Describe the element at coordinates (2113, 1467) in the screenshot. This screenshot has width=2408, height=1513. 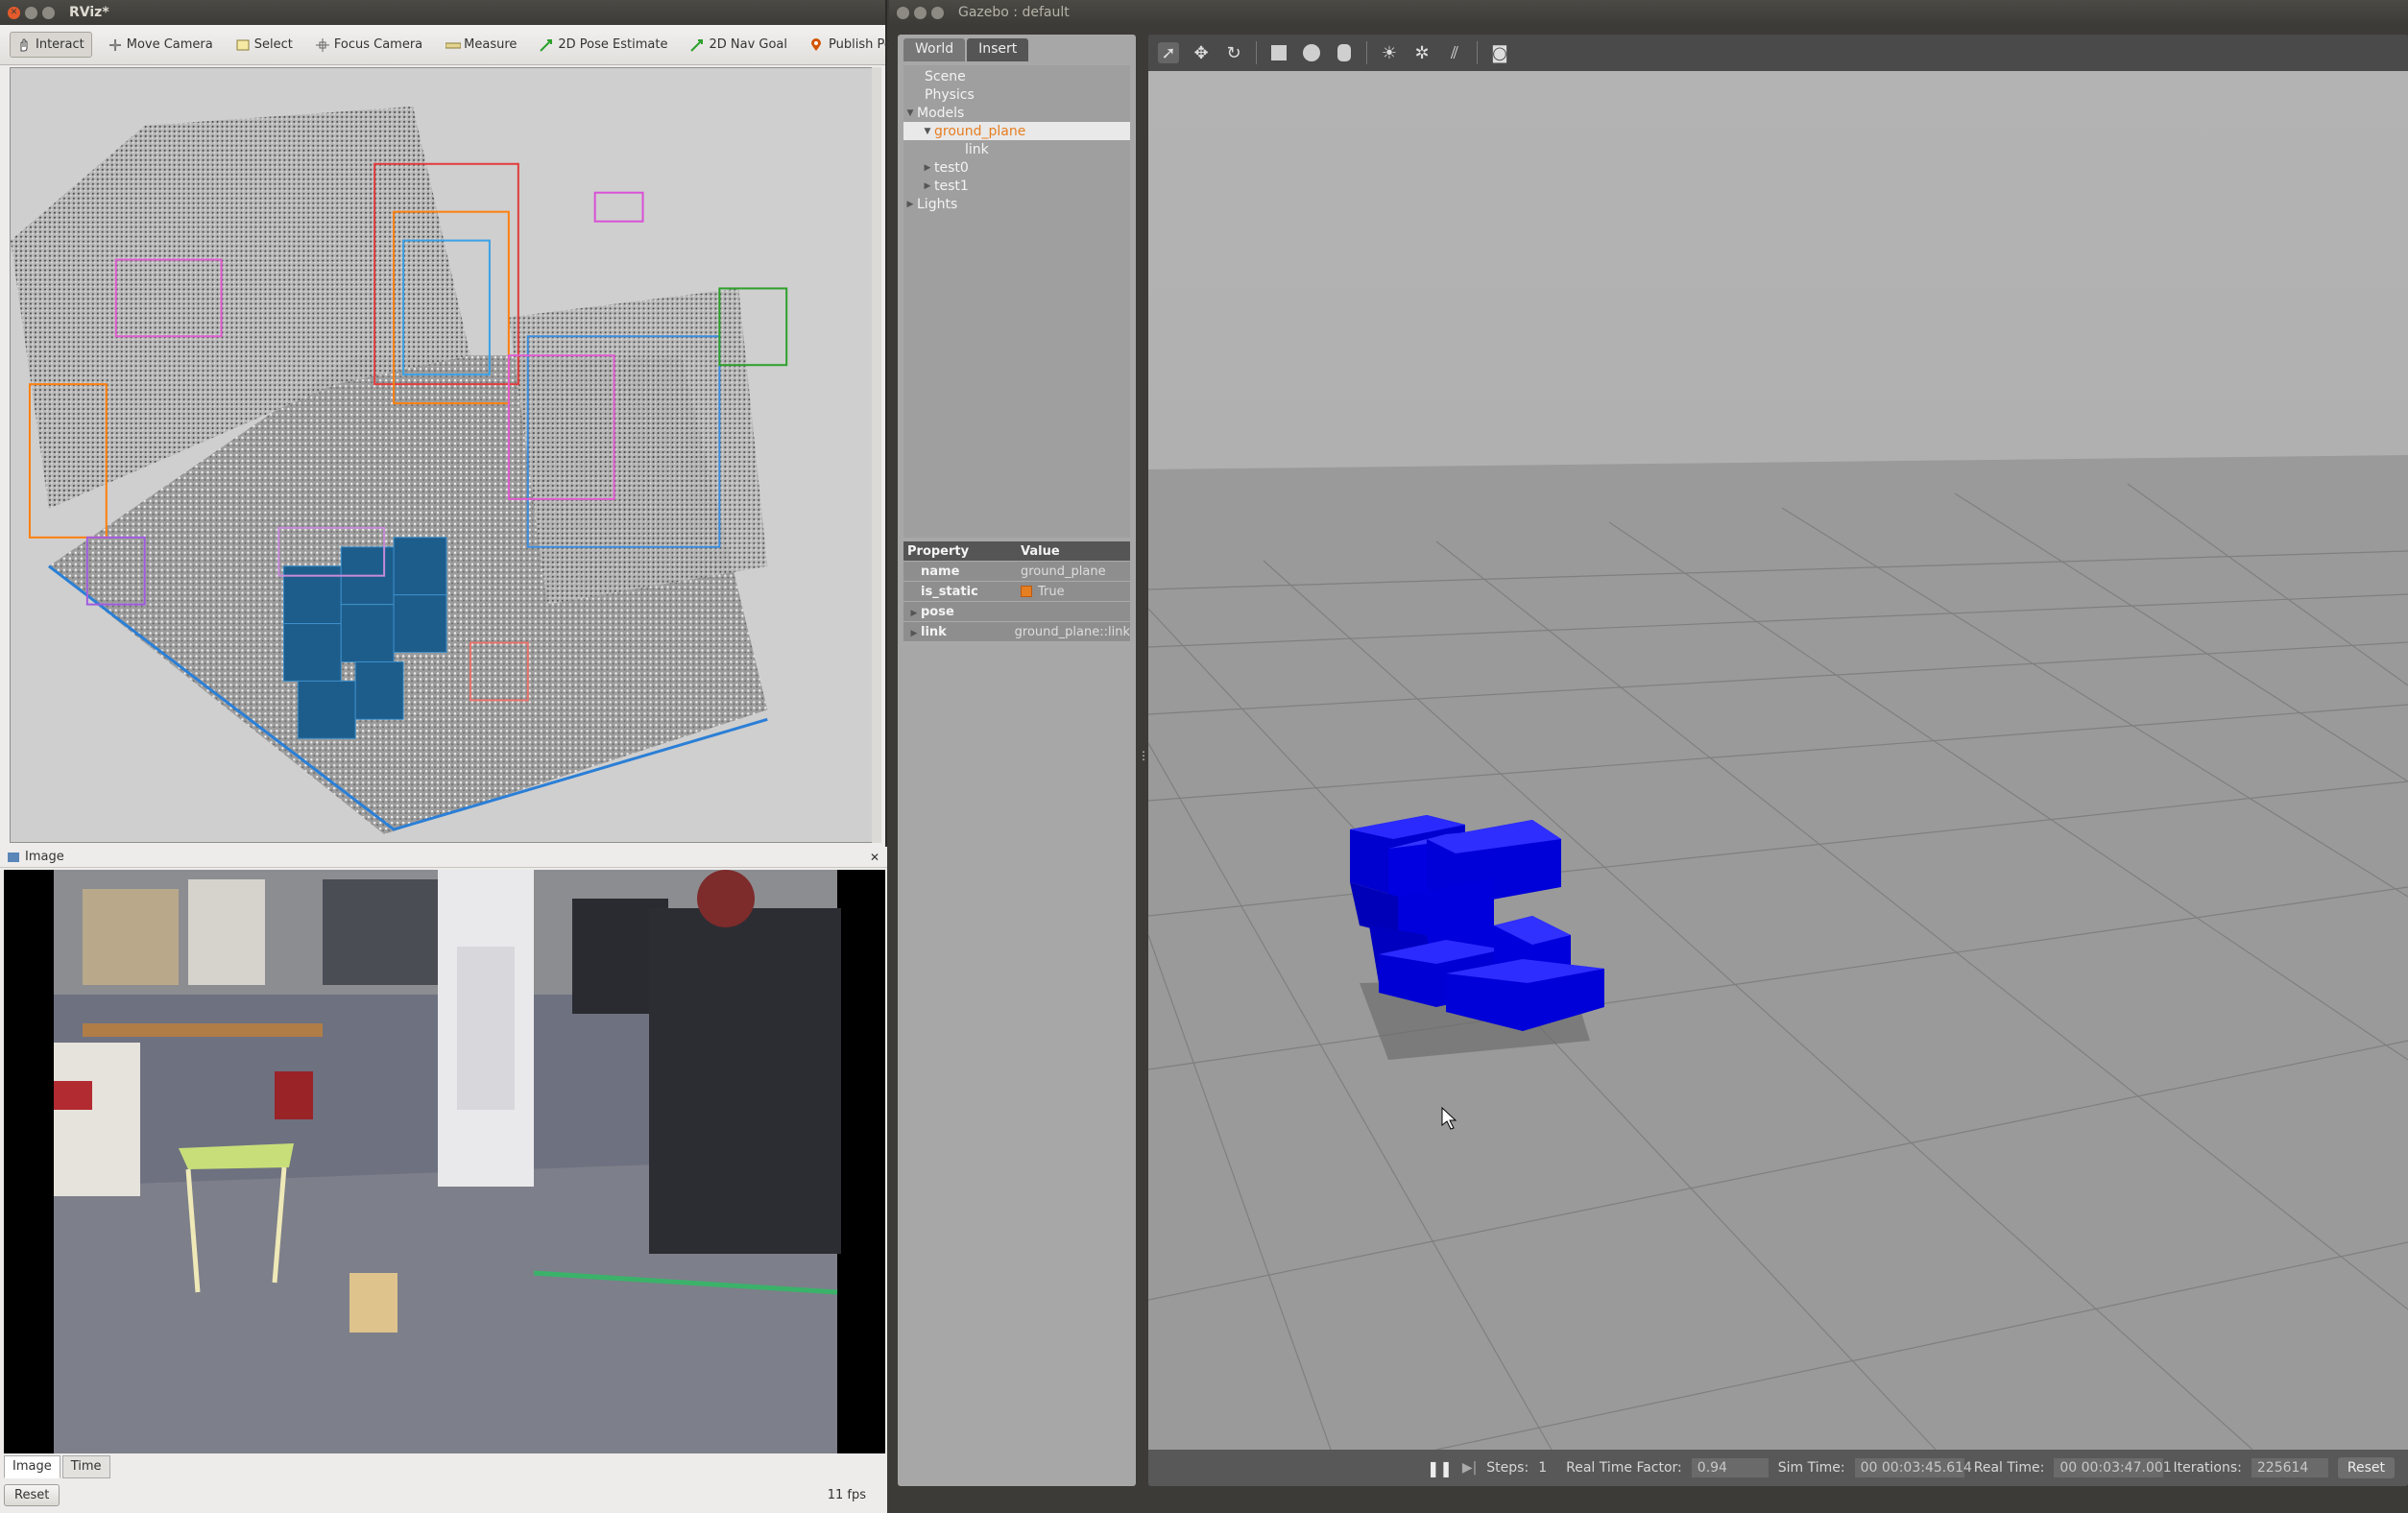
I see `real-time-field: 00 00:03:47.001` at that location.